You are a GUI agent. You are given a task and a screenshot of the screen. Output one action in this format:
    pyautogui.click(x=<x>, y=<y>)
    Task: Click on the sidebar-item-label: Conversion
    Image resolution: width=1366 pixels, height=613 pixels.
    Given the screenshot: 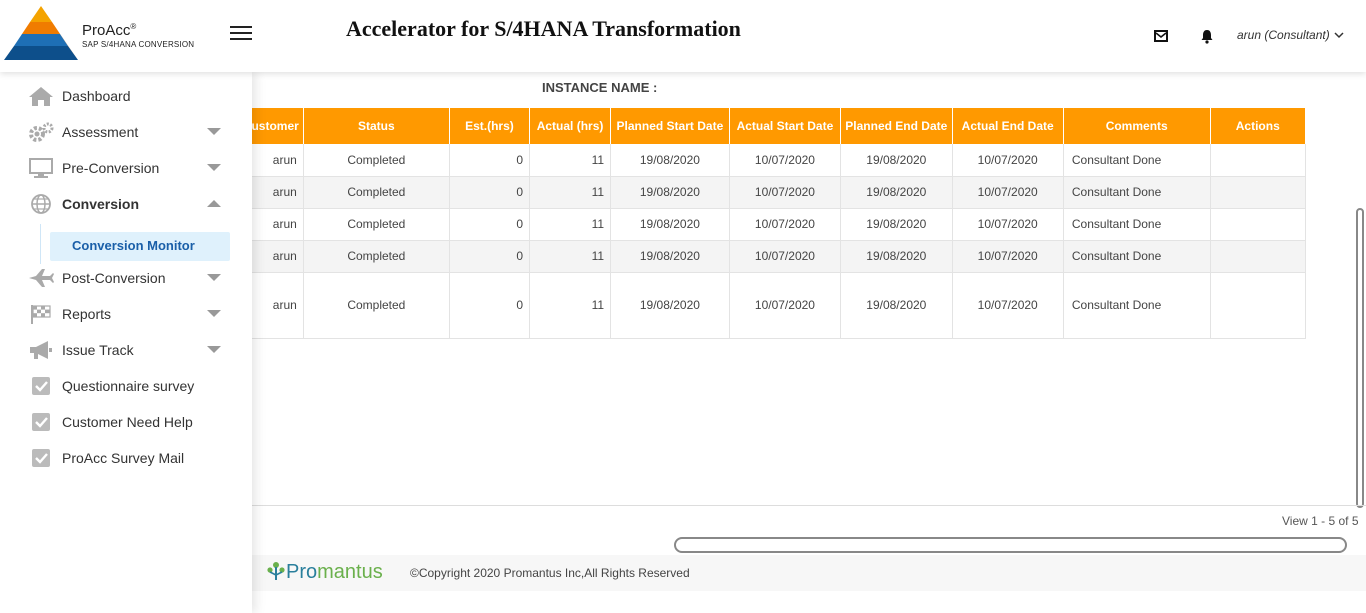 What is the action you would take?
    pyautogui.click(x=101, y=204)
    